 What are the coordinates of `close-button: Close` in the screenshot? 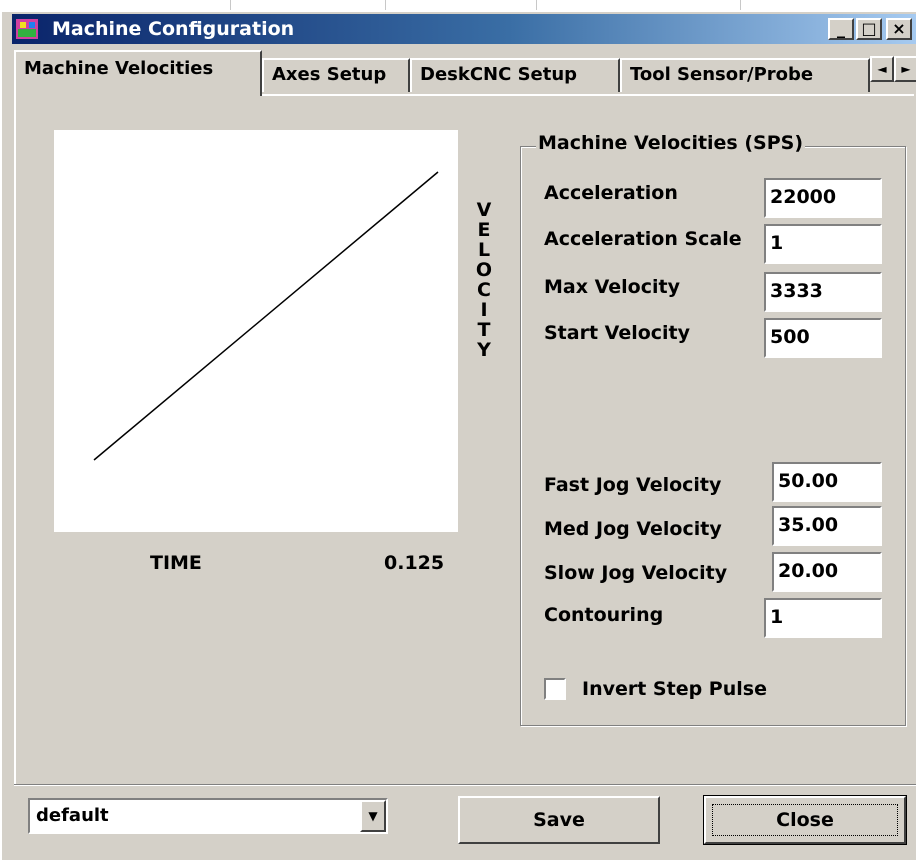 It's located at (805, 820).